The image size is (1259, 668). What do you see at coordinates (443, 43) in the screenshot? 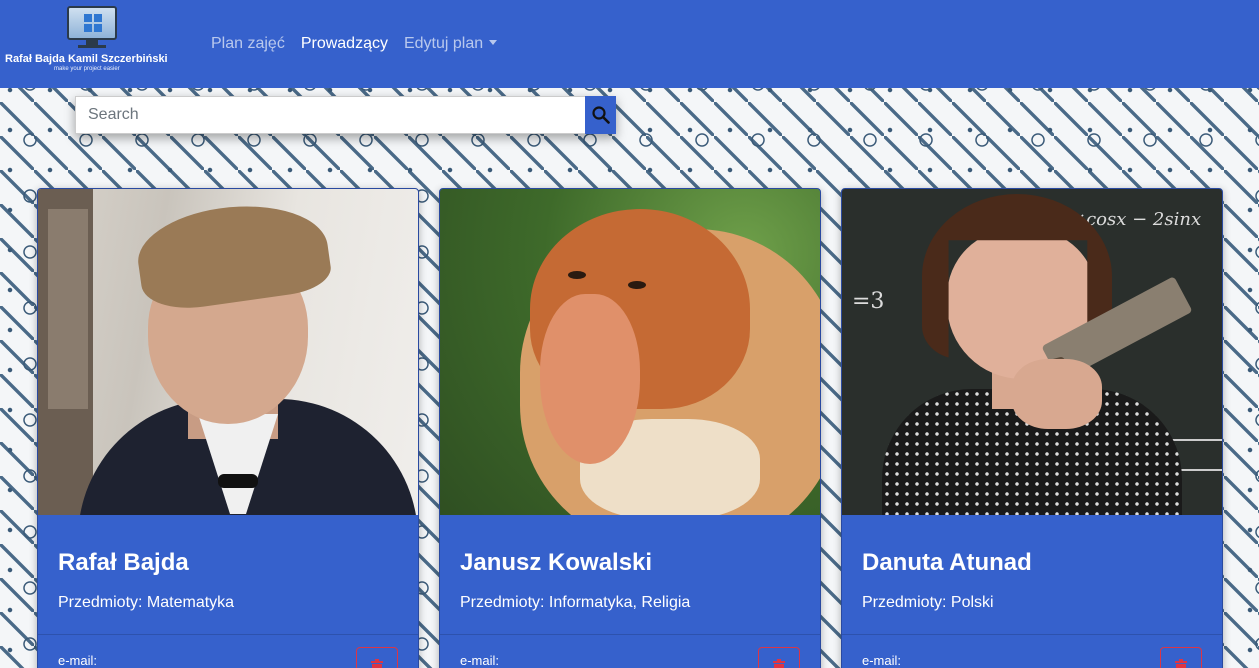
I see `nav-dropdown-label: Edytuj plan` at bounding box center [443, 43].